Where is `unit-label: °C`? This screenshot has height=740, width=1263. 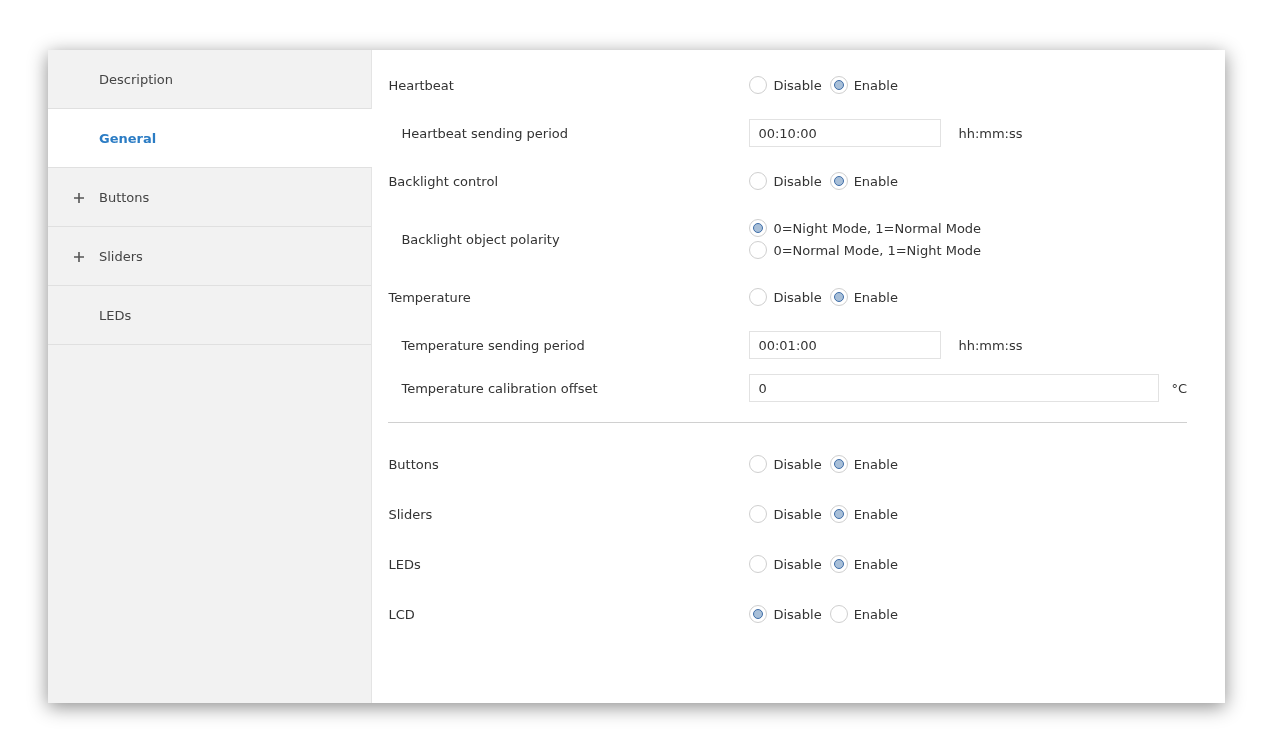
unit-label: °C is located at coordinates (1179, 388).